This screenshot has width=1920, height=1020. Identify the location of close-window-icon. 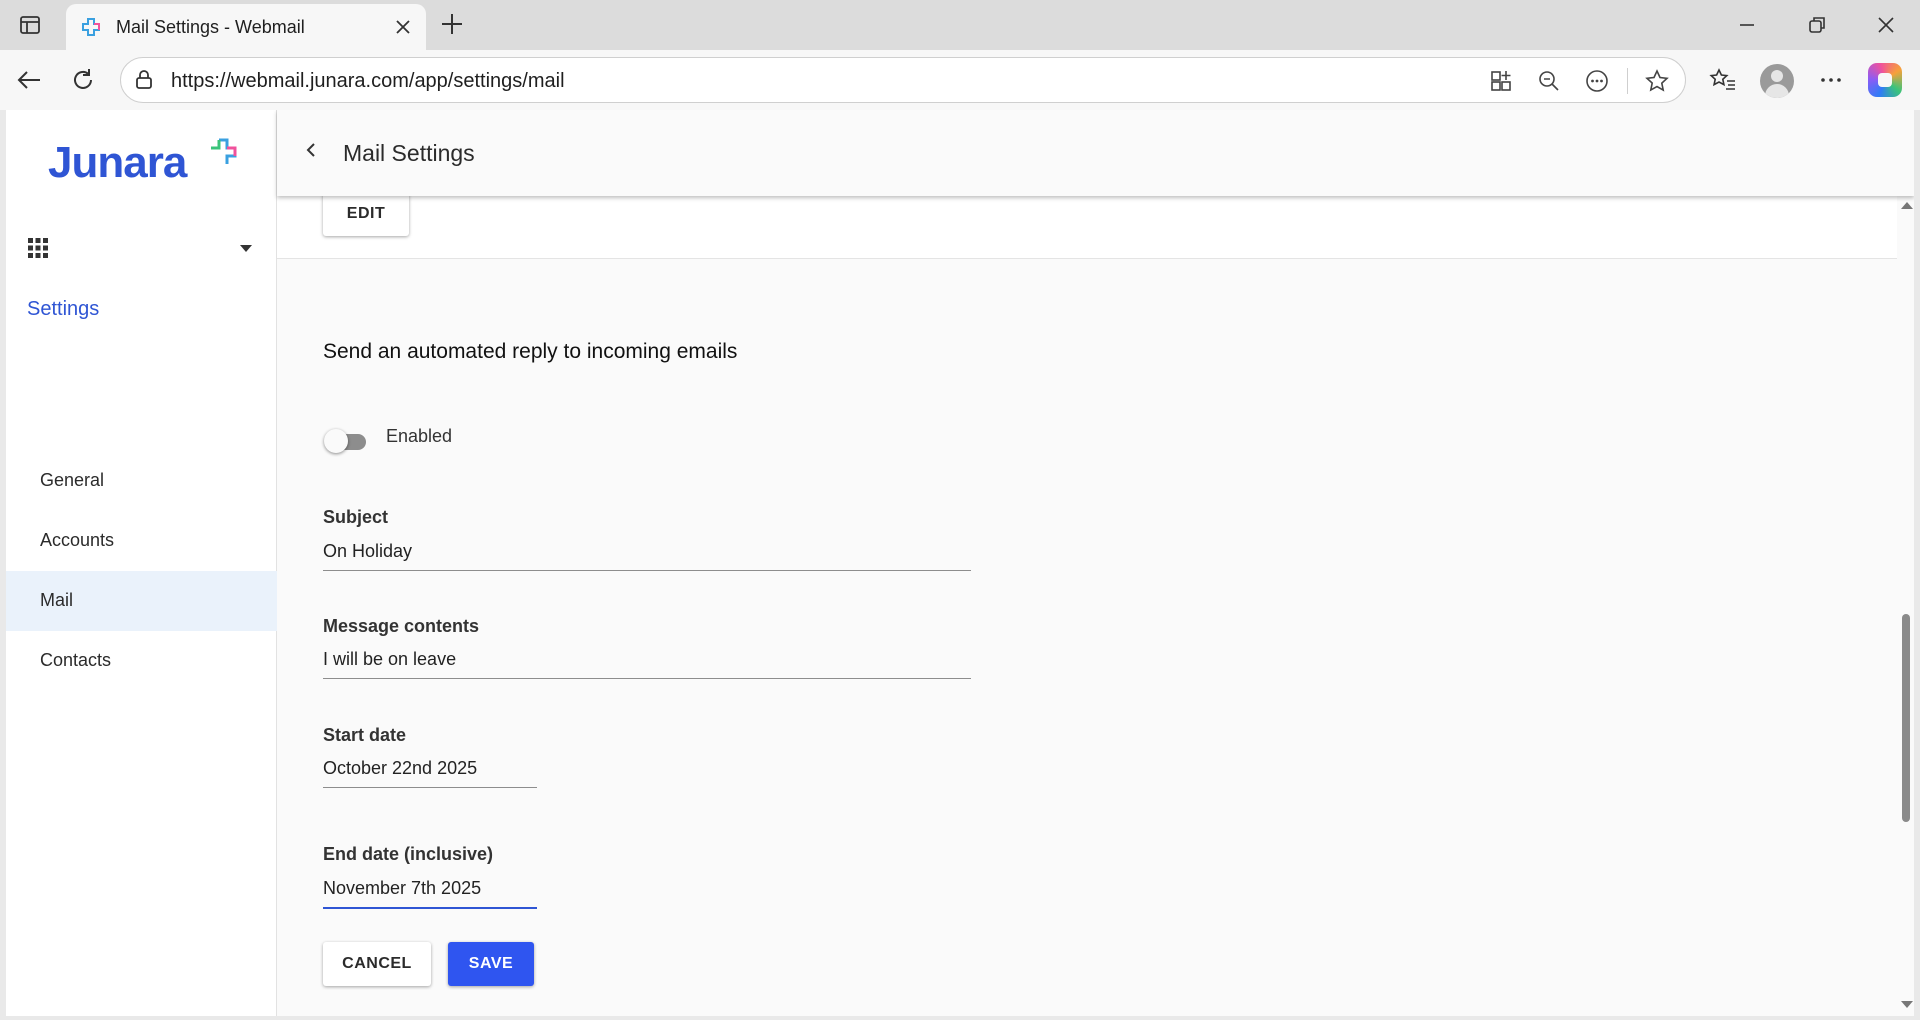
(1886, 25).